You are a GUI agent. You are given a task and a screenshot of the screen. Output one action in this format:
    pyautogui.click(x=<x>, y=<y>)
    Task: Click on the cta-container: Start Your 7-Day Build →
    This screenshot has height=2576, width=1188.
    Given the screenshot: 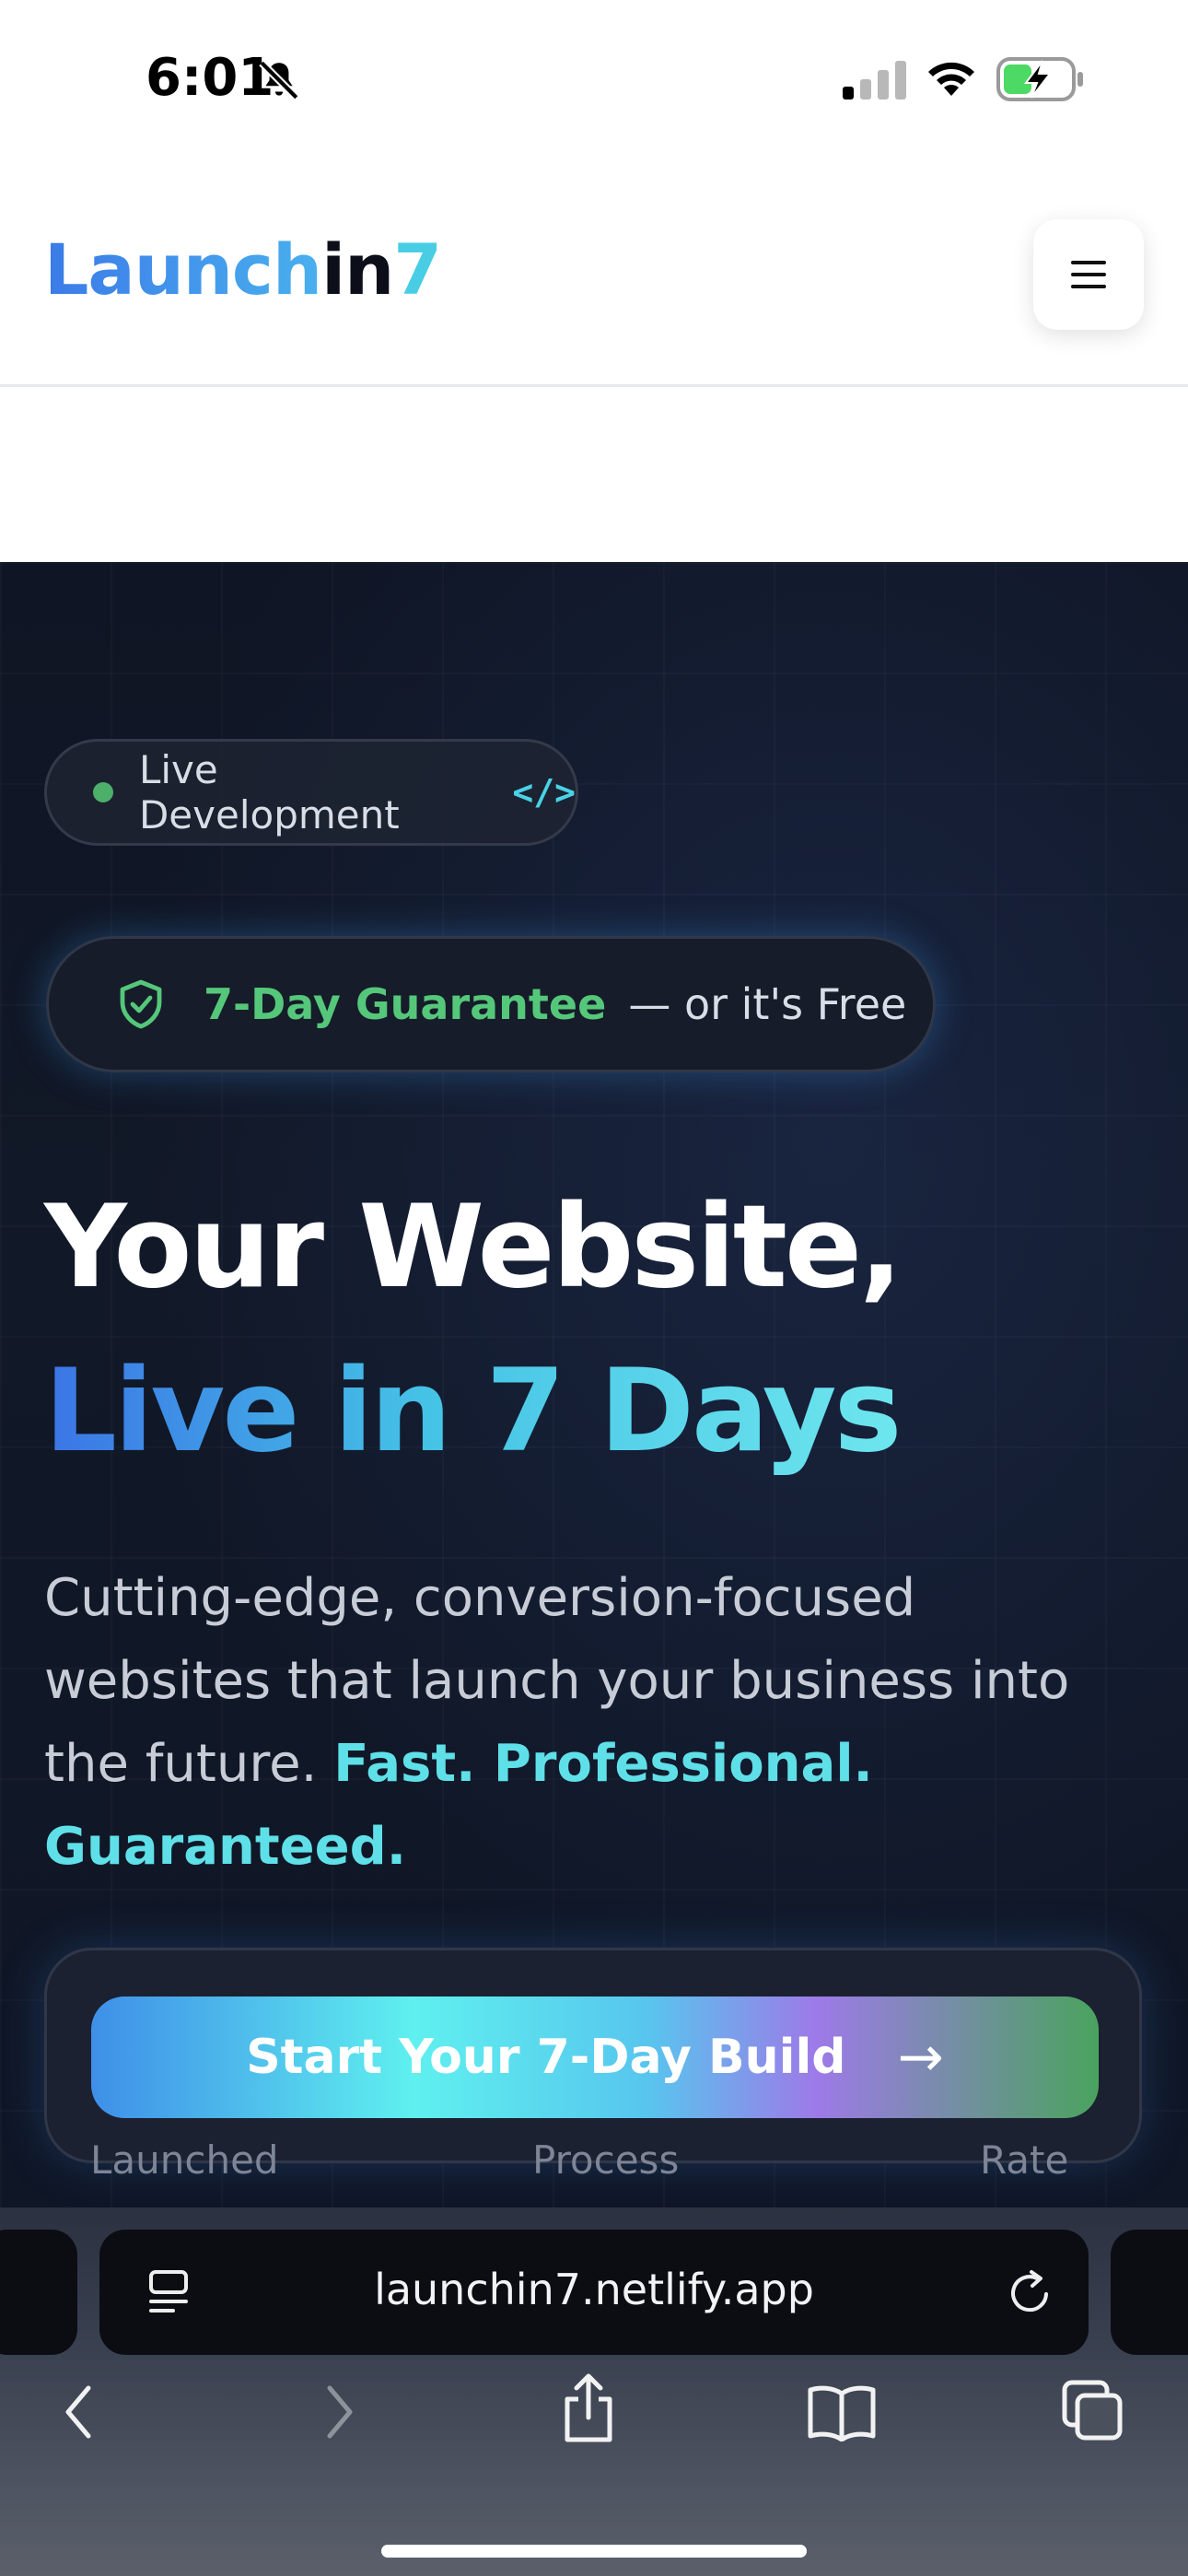 What is the action you would take?
    pyautogui.click(x=593, y=2055)
    